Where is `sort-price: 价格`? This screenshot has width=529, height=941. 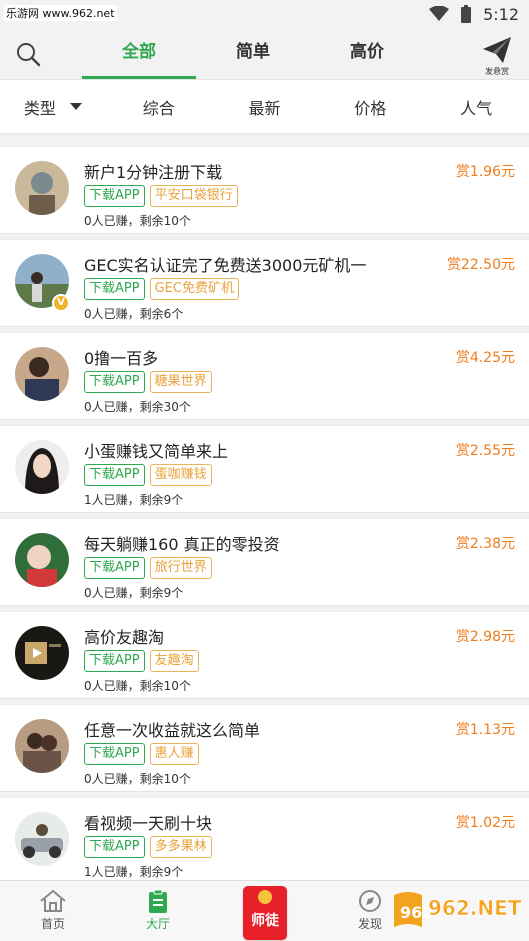 sort-price: 价格 is located at coordinates (370, 107).